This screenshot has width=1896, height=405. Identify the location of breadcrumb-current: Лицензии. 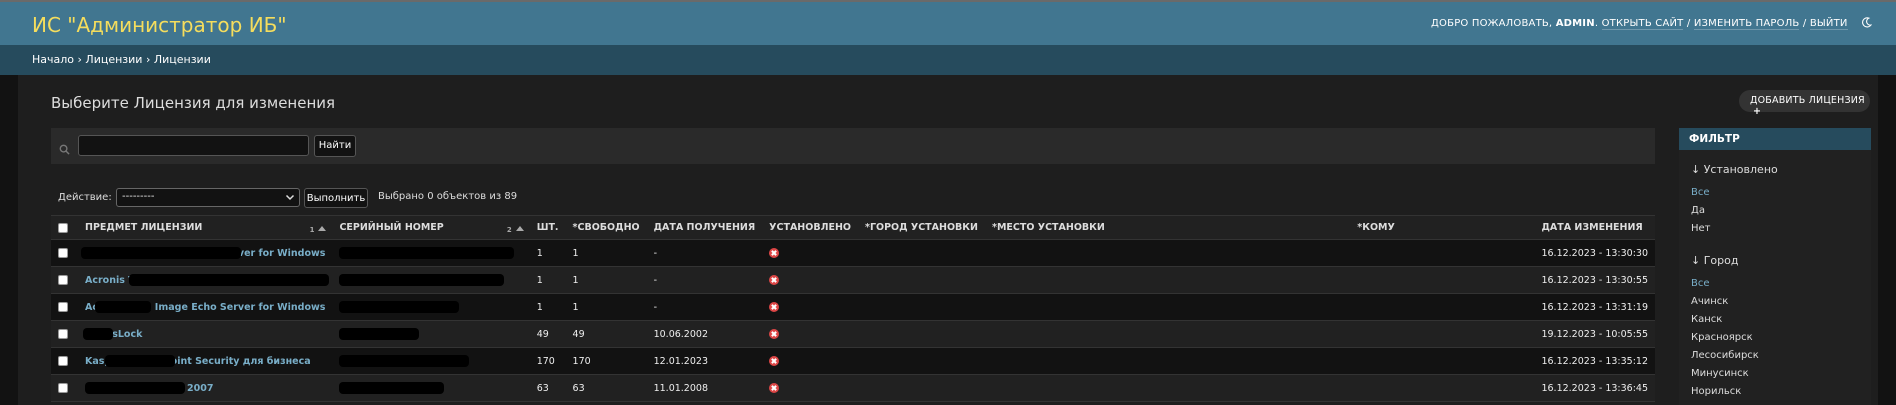
(182, 59).